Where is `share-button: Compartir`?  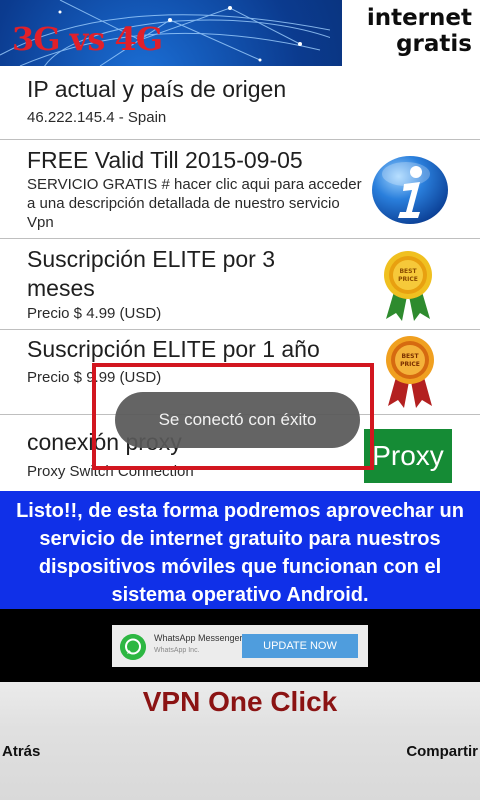
share-button: Compartir is located at coordinates (442, 751).